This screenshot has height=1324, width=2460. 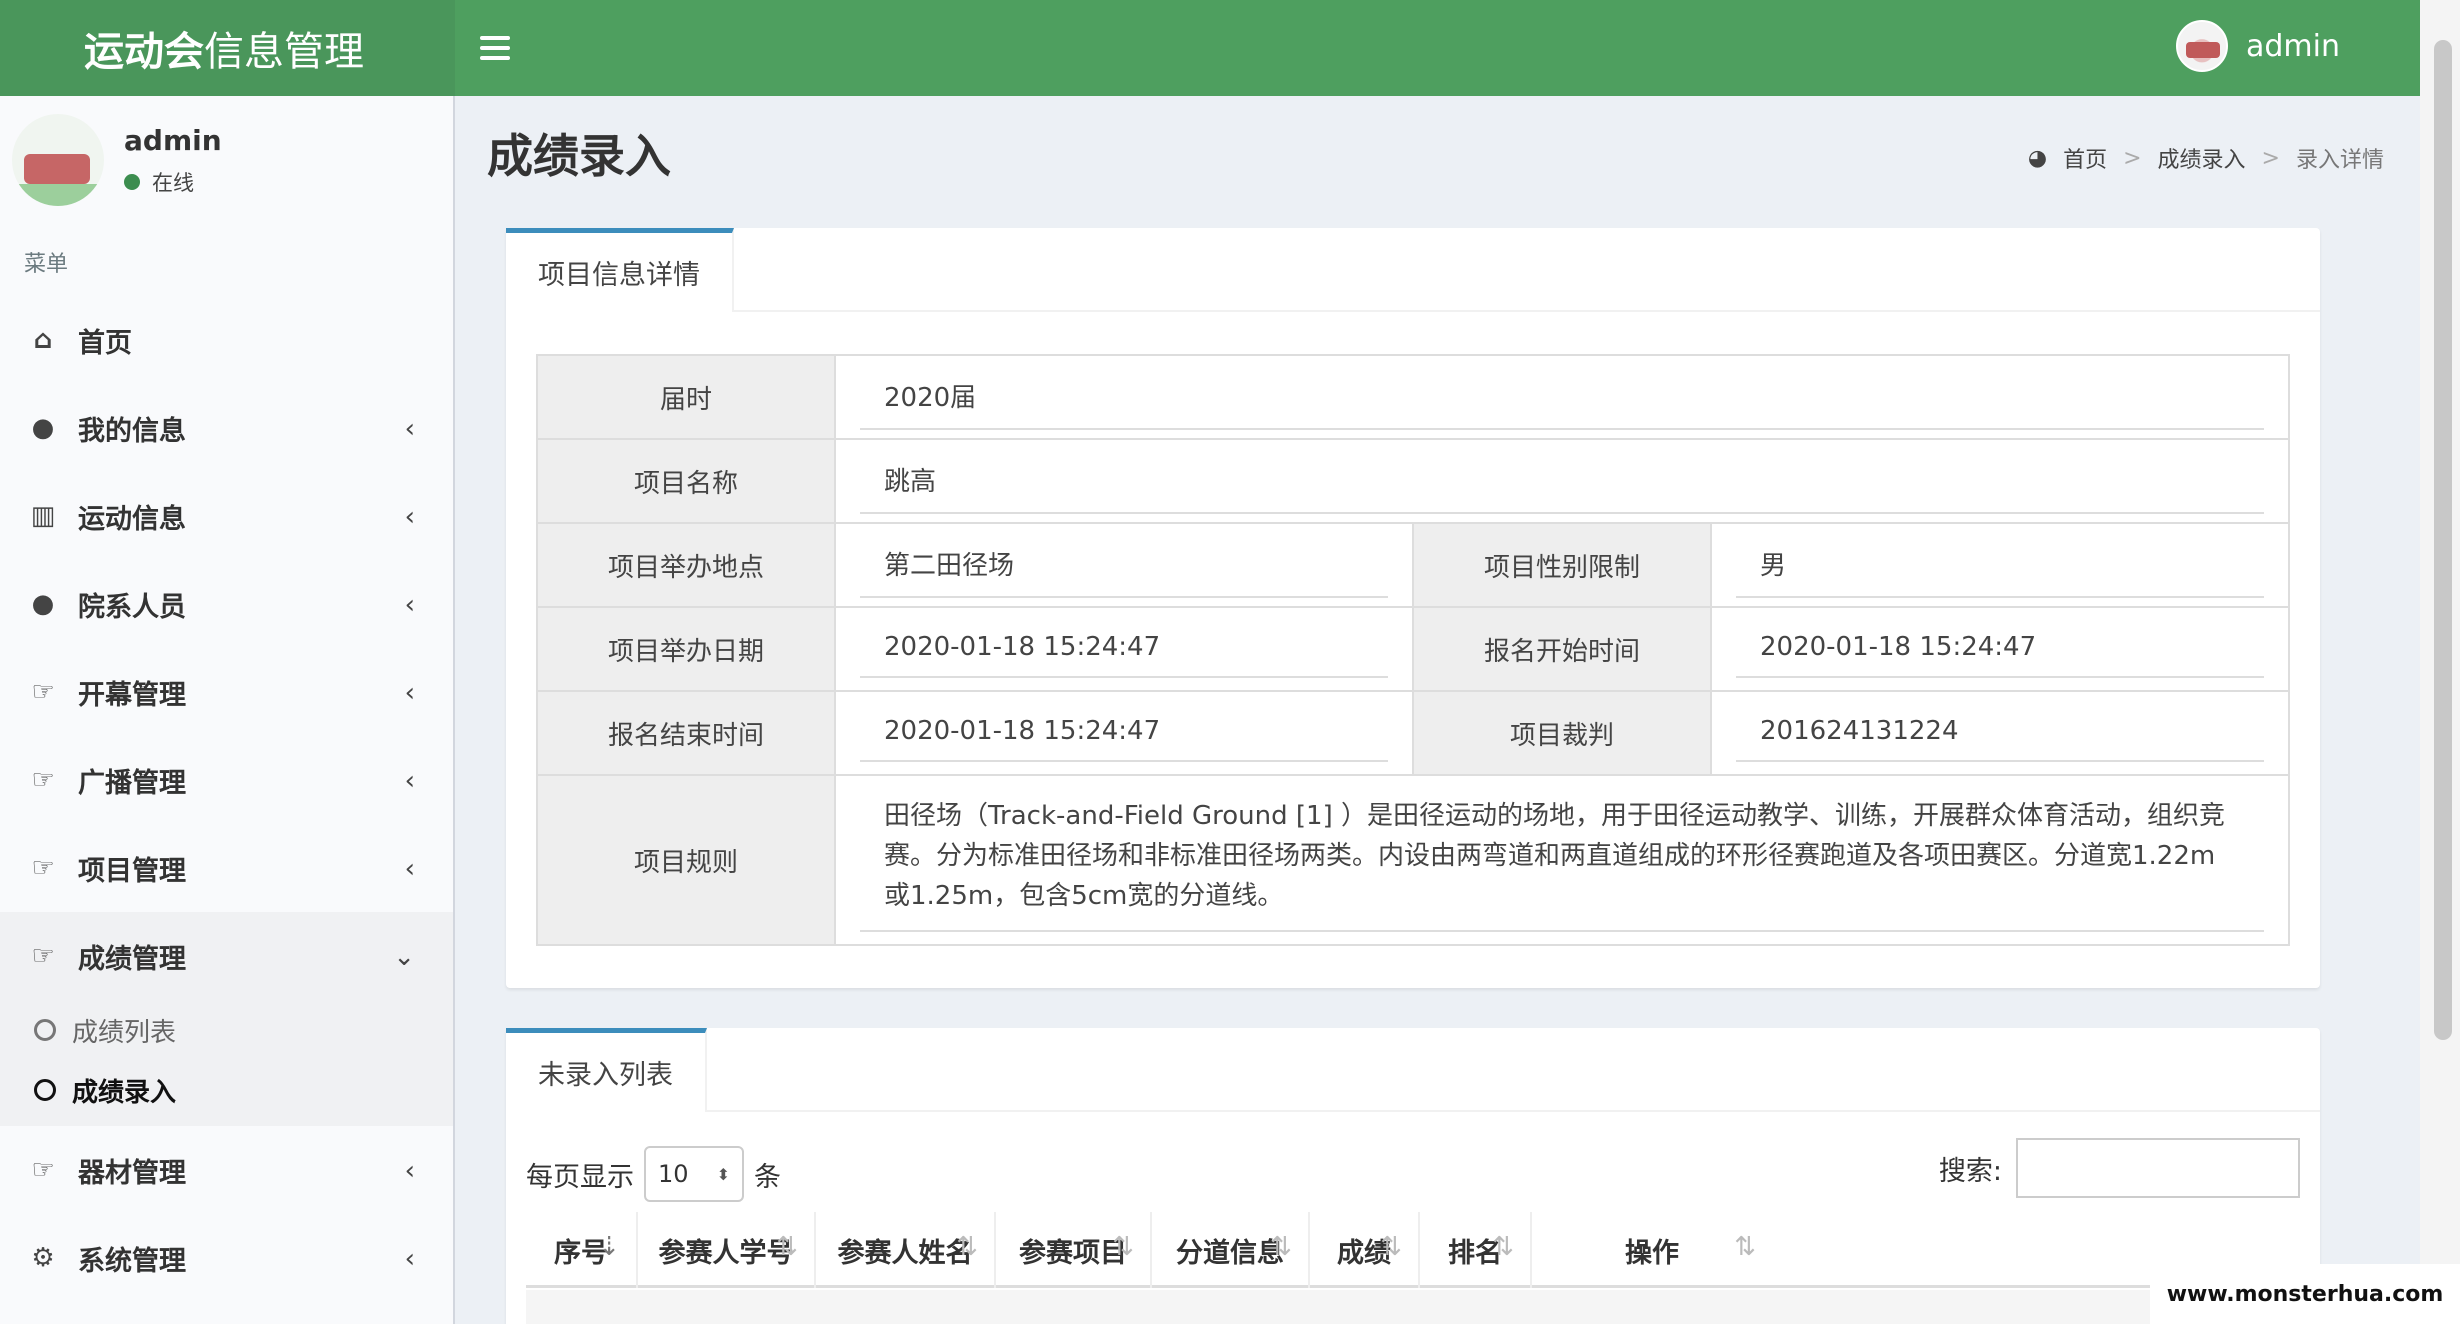 What do you see at coordinates (1074, 1250) in the screenshot?
I see `column-header-event: 参赛项目 ⇅` at bounding box center [1074, 1250].